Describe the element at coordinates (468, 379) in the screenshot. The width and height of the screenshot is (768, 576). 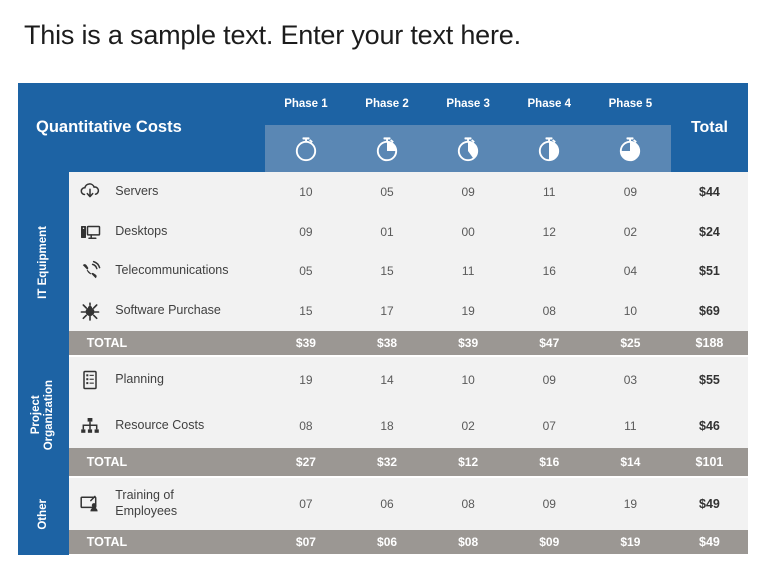
I see `cell-phase-3: 10` at that location.